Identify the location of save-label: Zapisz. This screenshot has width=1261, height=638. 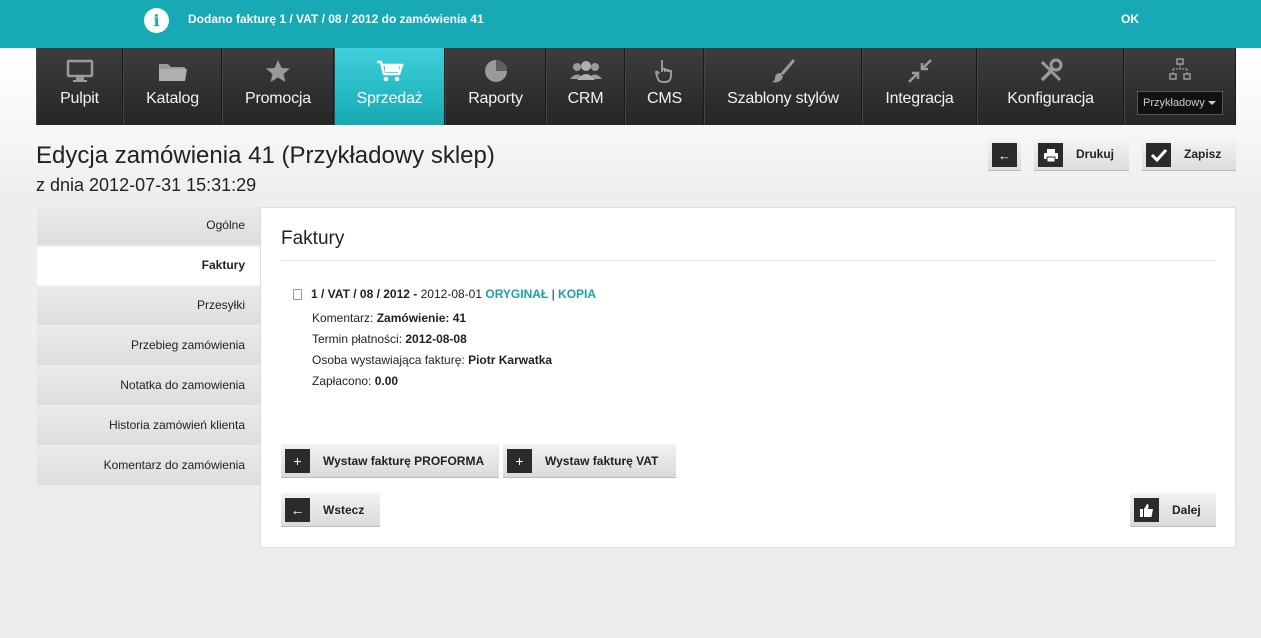
(1203, 154).